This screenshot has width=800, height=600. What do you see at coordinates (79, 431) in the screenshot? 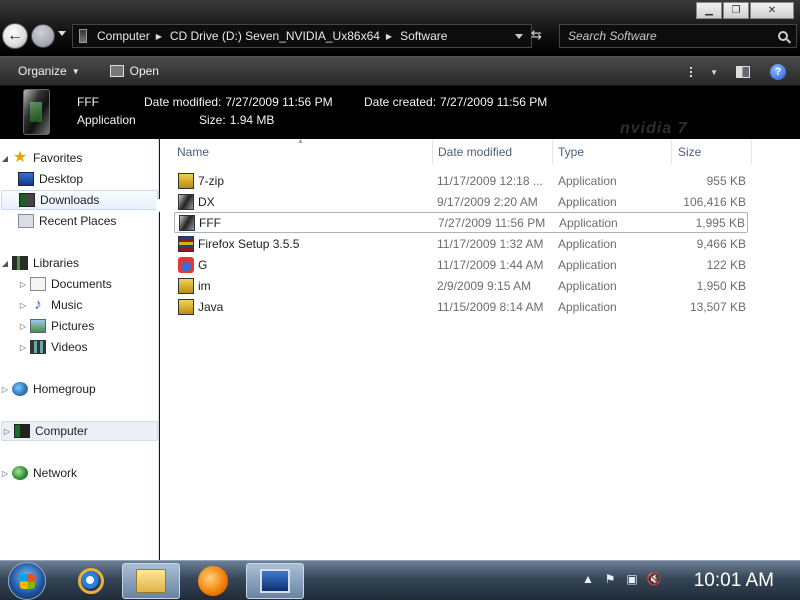
I see `nav-computer: ▷ Computer` at bounding box center [79, 431].